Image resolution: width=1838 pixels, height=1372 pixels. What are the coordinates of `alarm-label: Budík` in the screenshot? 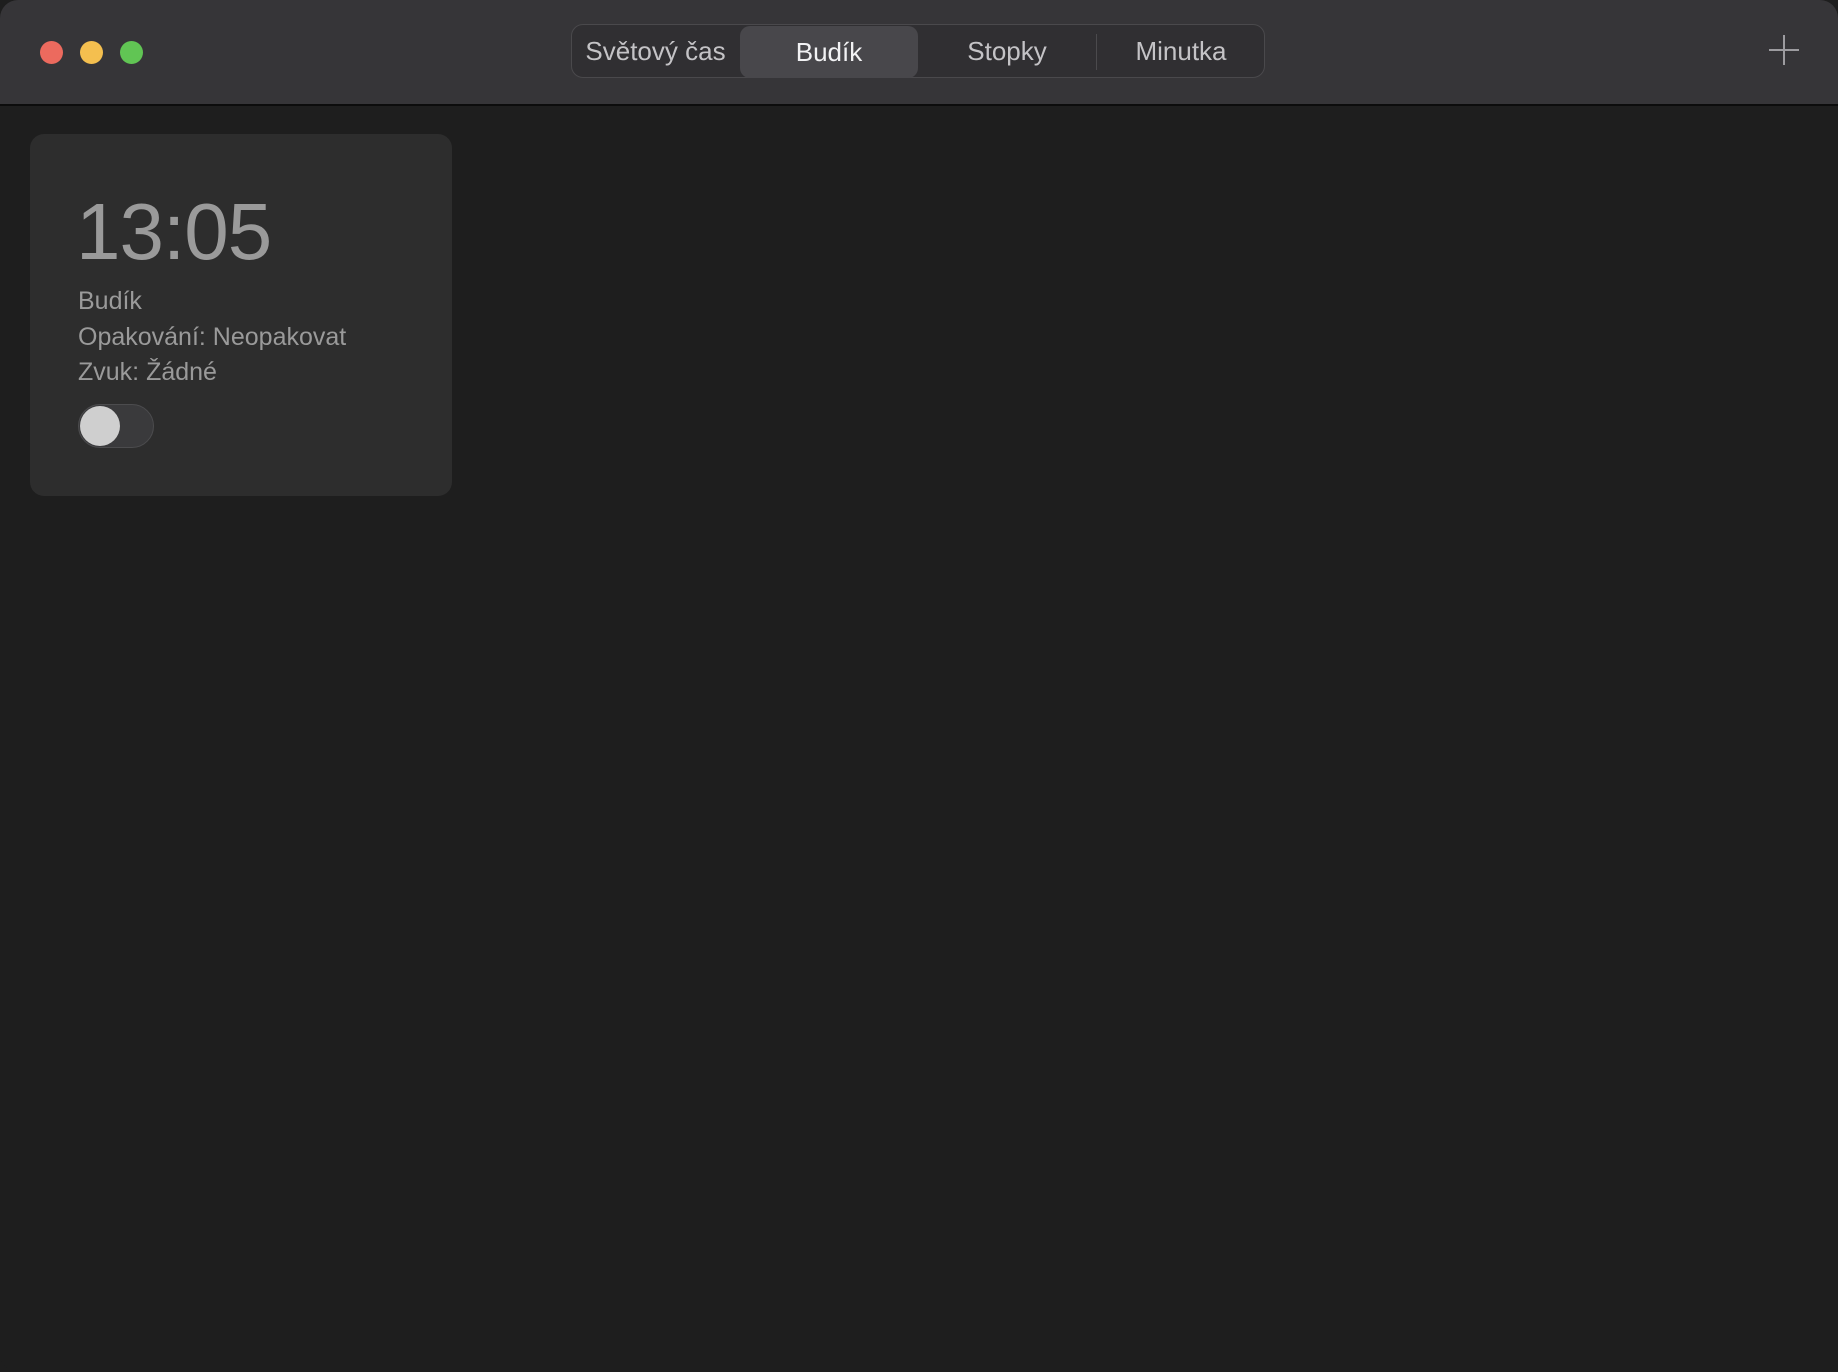 It's located at (110, 301).